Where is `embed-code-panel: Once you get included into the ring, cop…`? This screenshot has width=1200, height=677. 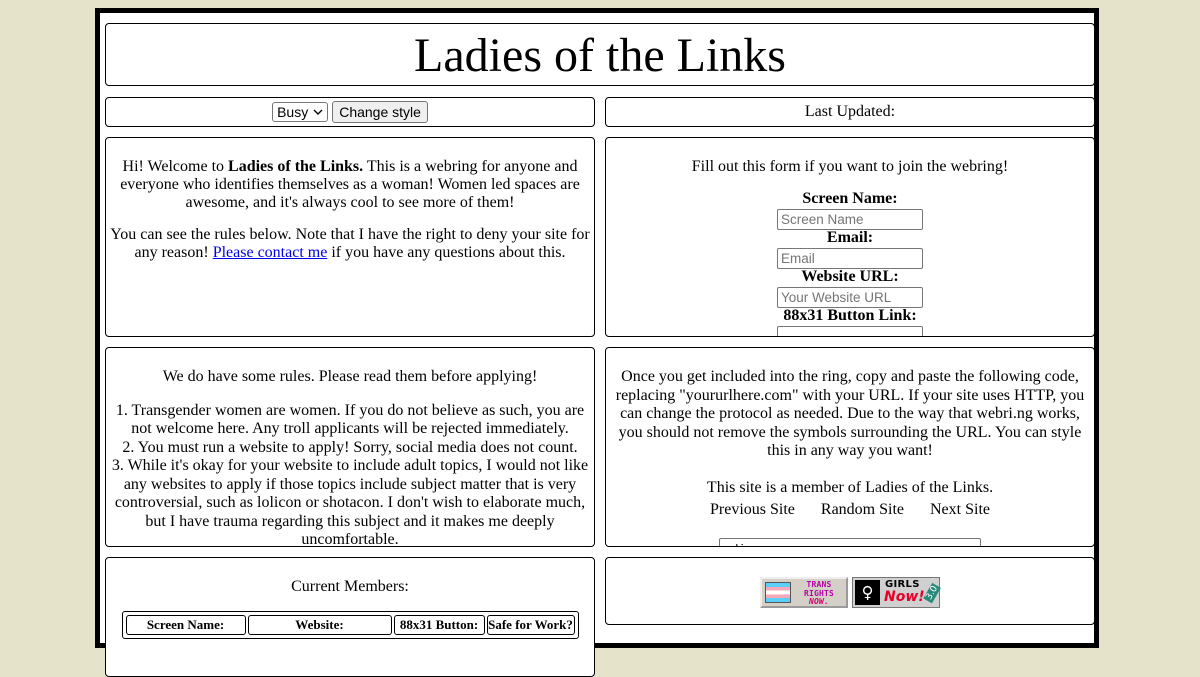
embed-code-panel: Once you get included into the ring, cop… is located at coordinates (850, 447).